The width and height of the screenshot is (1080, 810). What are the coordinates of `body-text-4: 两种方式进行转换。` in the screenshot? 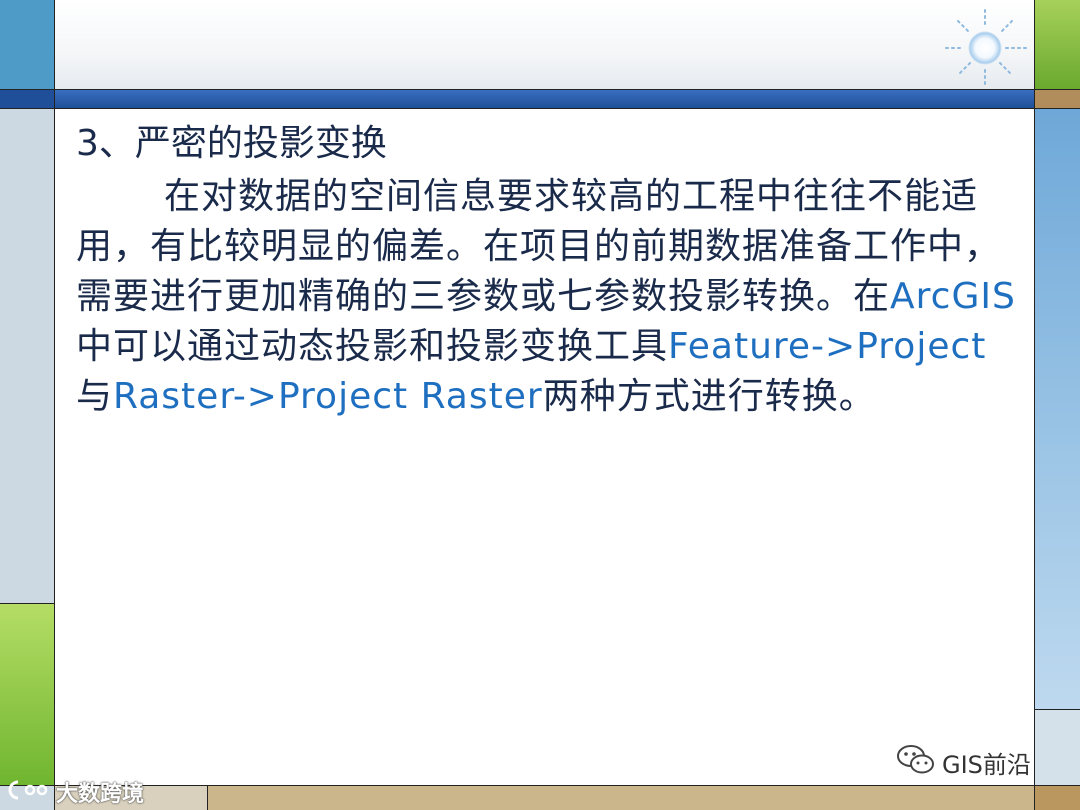 It's located at (709, 396).